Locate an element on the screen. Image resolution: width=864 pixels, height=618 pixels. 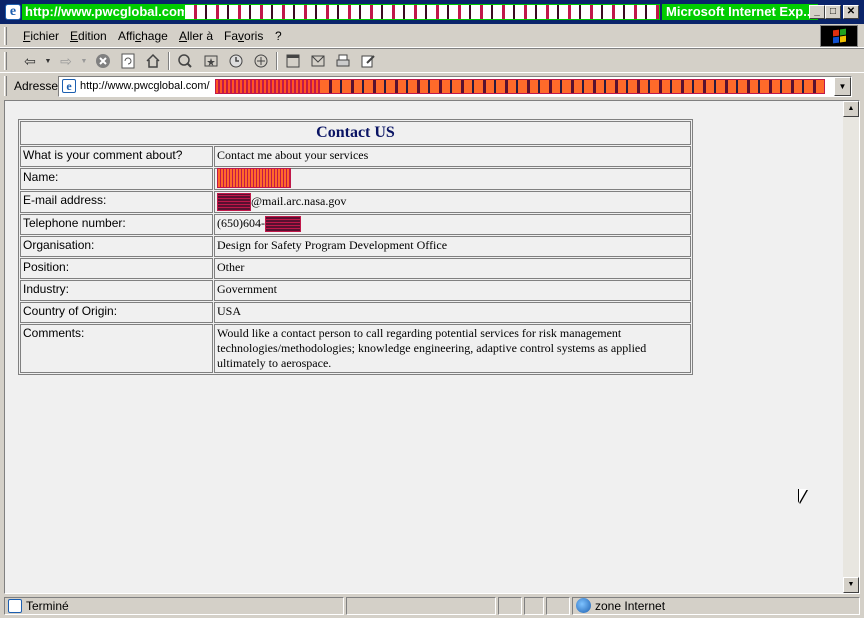
address-input: e http://www.pwcglobal.com/ ▼ is located at coordinates (455, 86).